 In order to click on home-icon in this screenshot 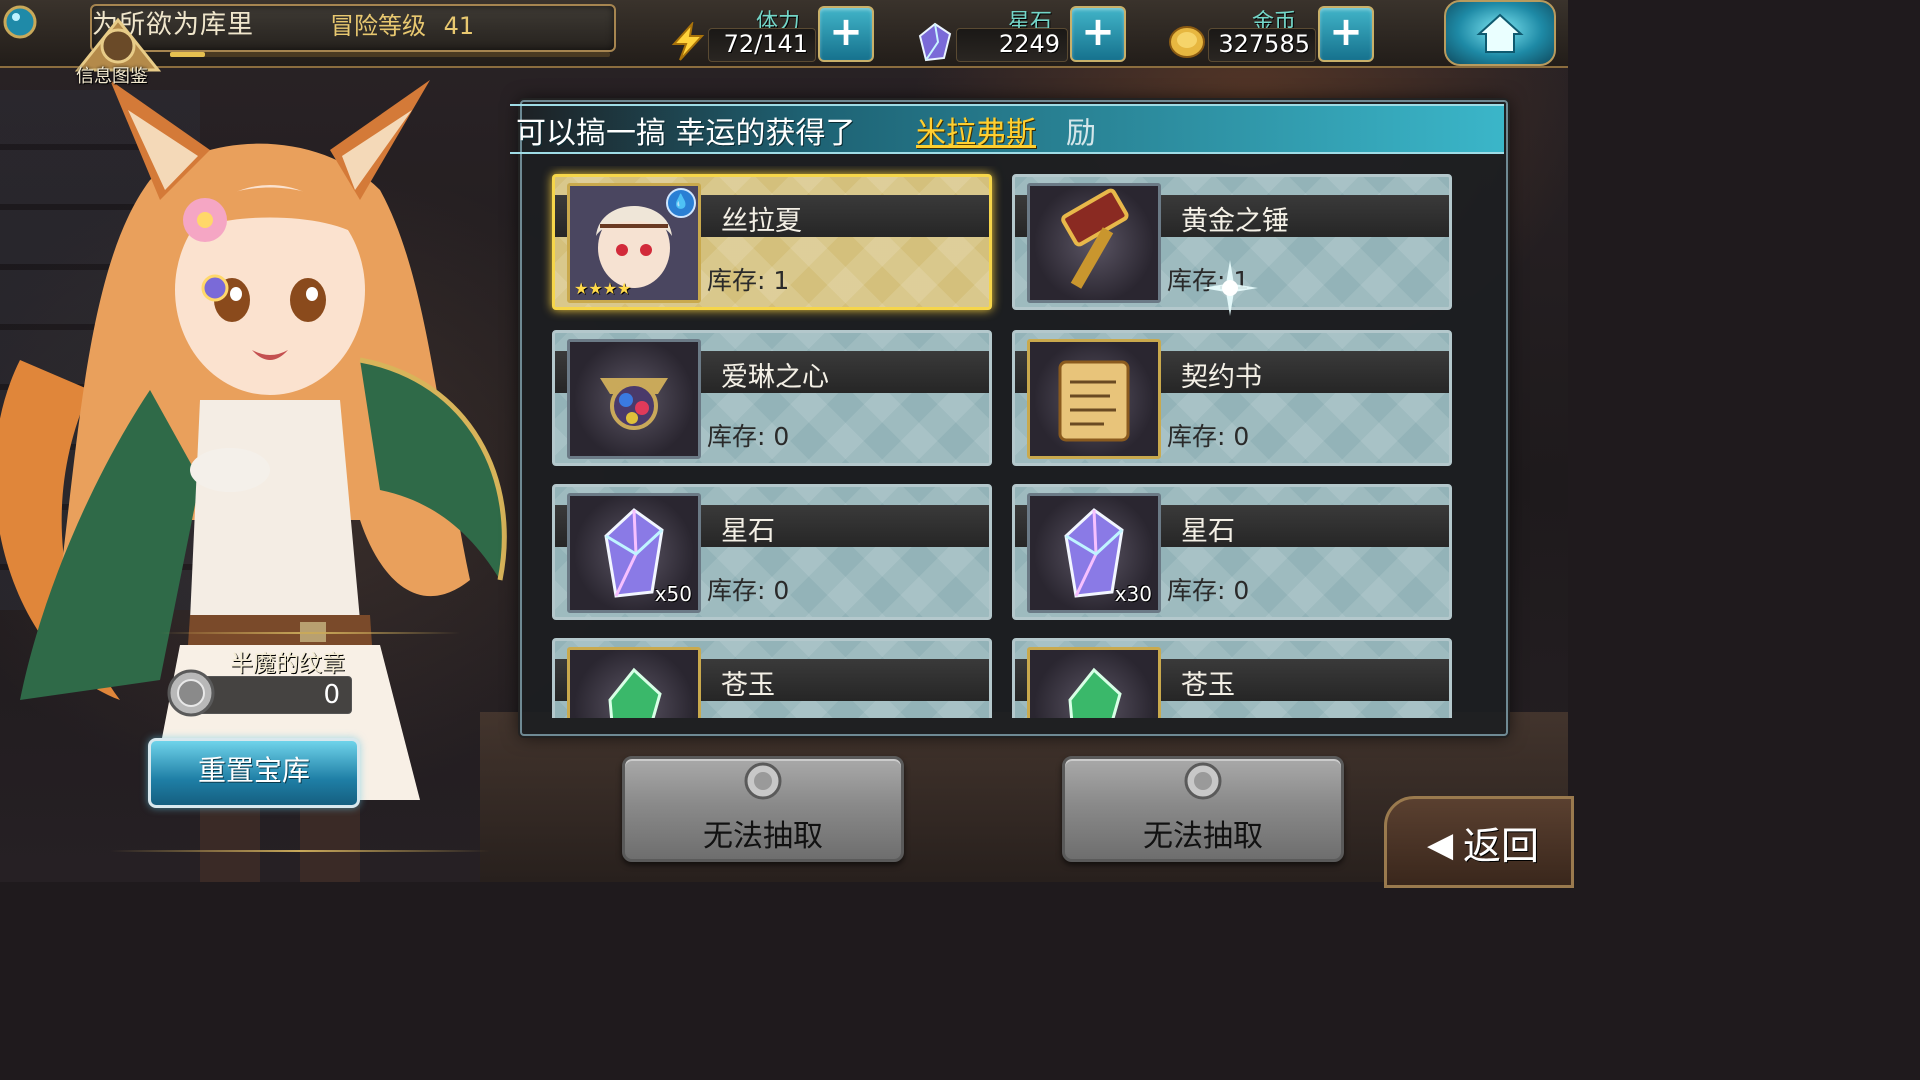, I will do `click(1500, 33)`.